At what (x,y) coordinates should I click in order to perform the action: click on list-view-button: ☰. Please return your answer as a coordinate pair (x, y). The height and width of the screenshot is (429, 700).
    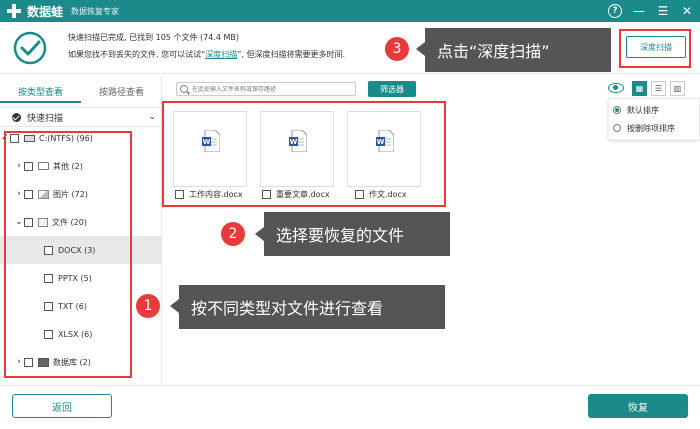
    Looking at the image, I should click on (658, 88).